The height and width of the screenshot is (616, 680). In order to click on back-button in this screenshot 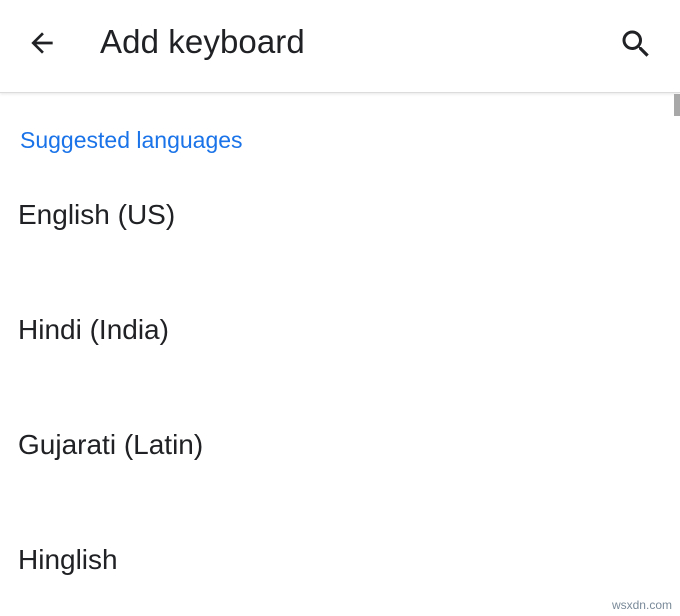, I will do `click(42, 43)`.